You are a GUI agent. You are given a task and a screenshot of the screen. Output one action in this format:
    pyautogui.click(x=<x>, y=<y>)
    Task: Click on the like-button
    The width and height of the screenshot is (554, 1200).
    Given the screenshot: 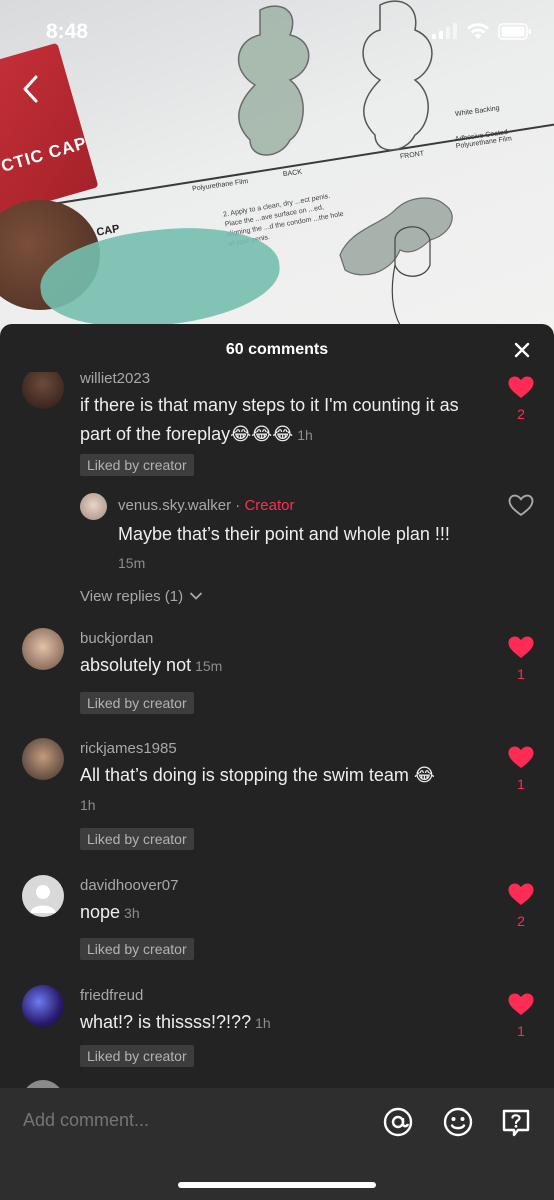 What is the action you would take?
    pyautogui.click(x=521, y=508)
    